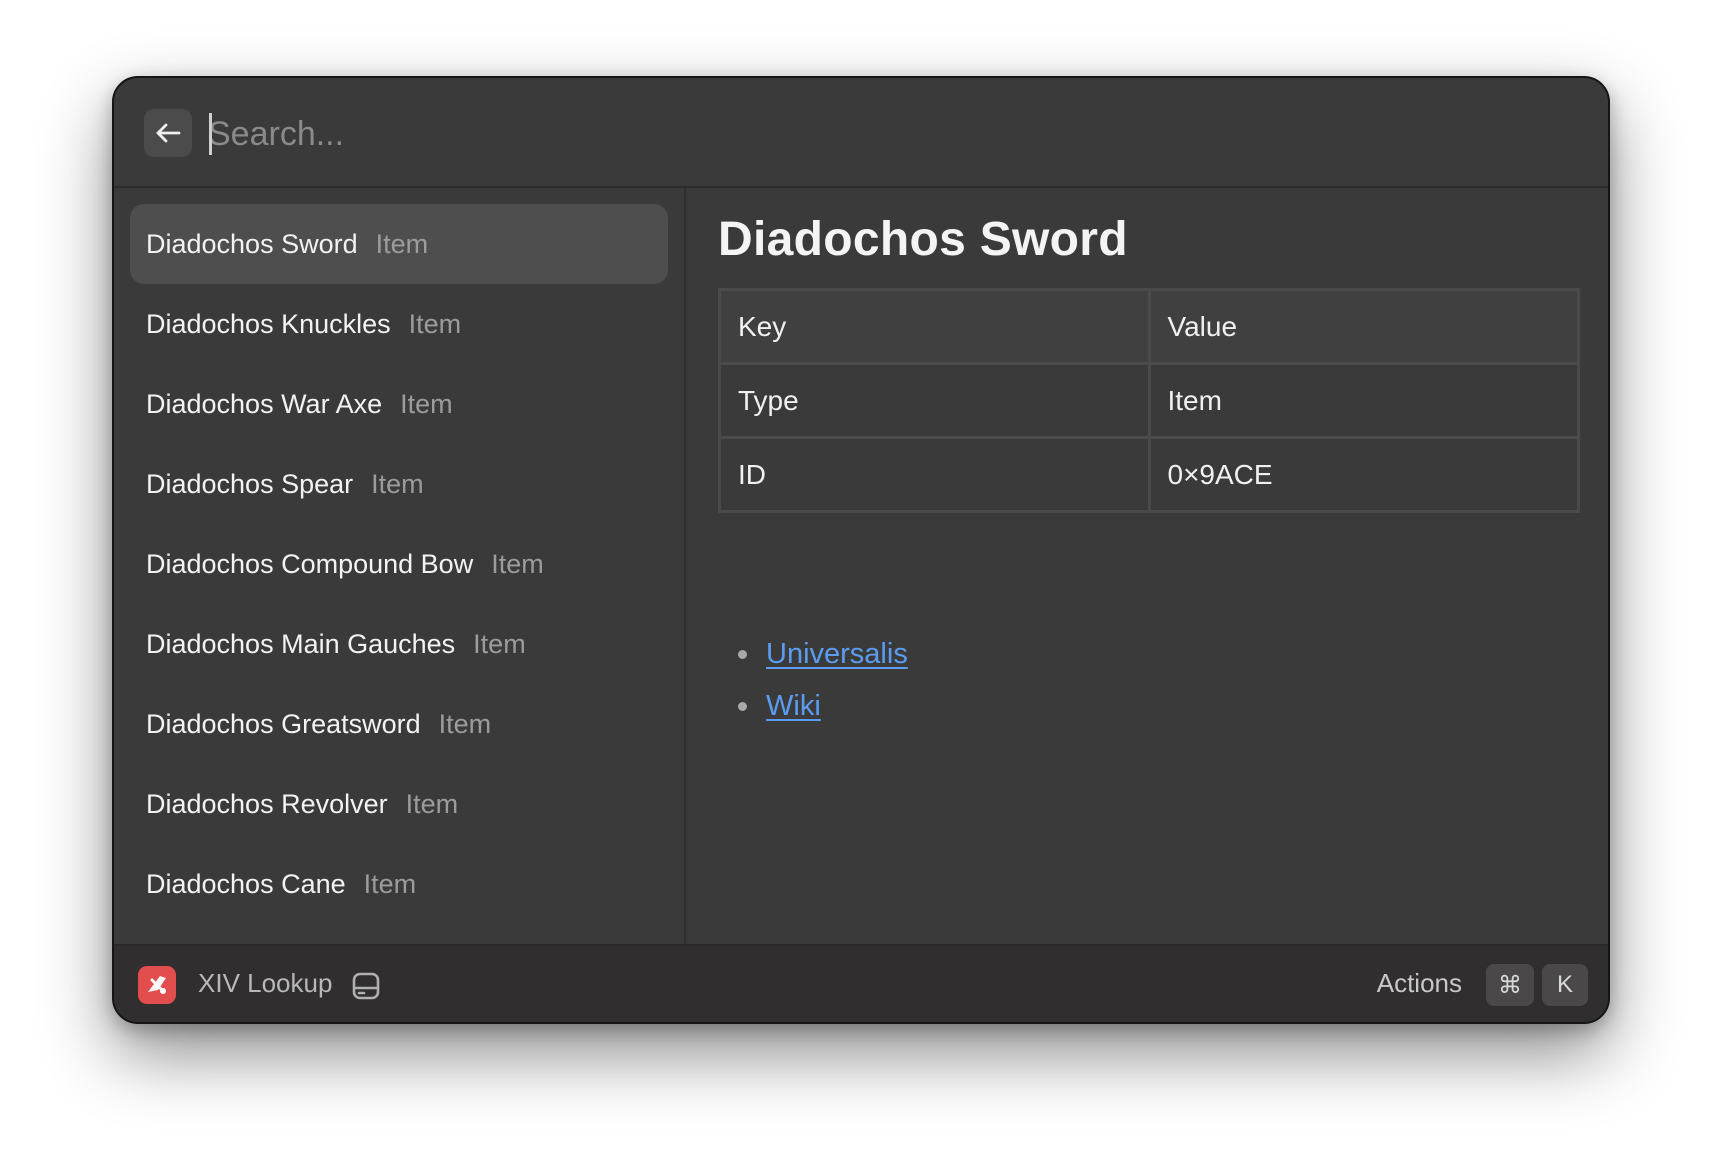  Describe the element at coordinates (246, 883) in the screenshot. I see `list-item-title: Diadochos Cane` at that location.